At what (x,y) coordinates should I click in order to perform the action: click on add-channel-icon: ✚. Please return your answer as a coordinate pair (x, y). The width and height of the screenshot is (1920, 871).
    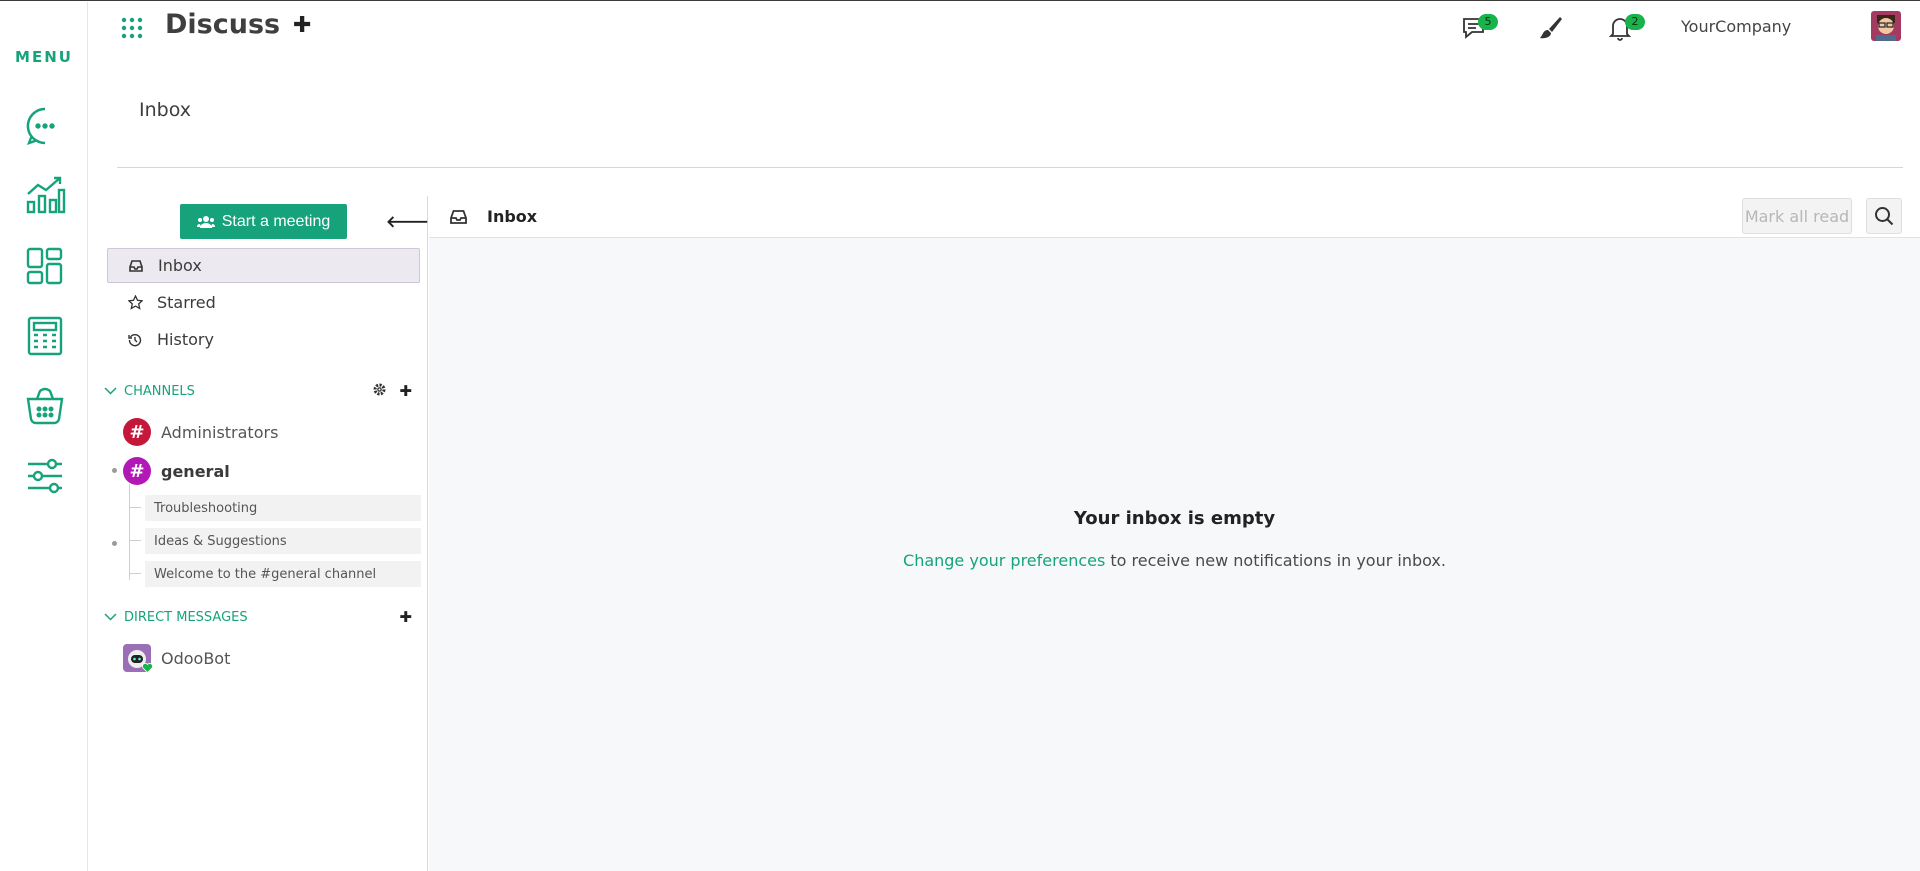
    Looking at the image, I should click on (405, 391).